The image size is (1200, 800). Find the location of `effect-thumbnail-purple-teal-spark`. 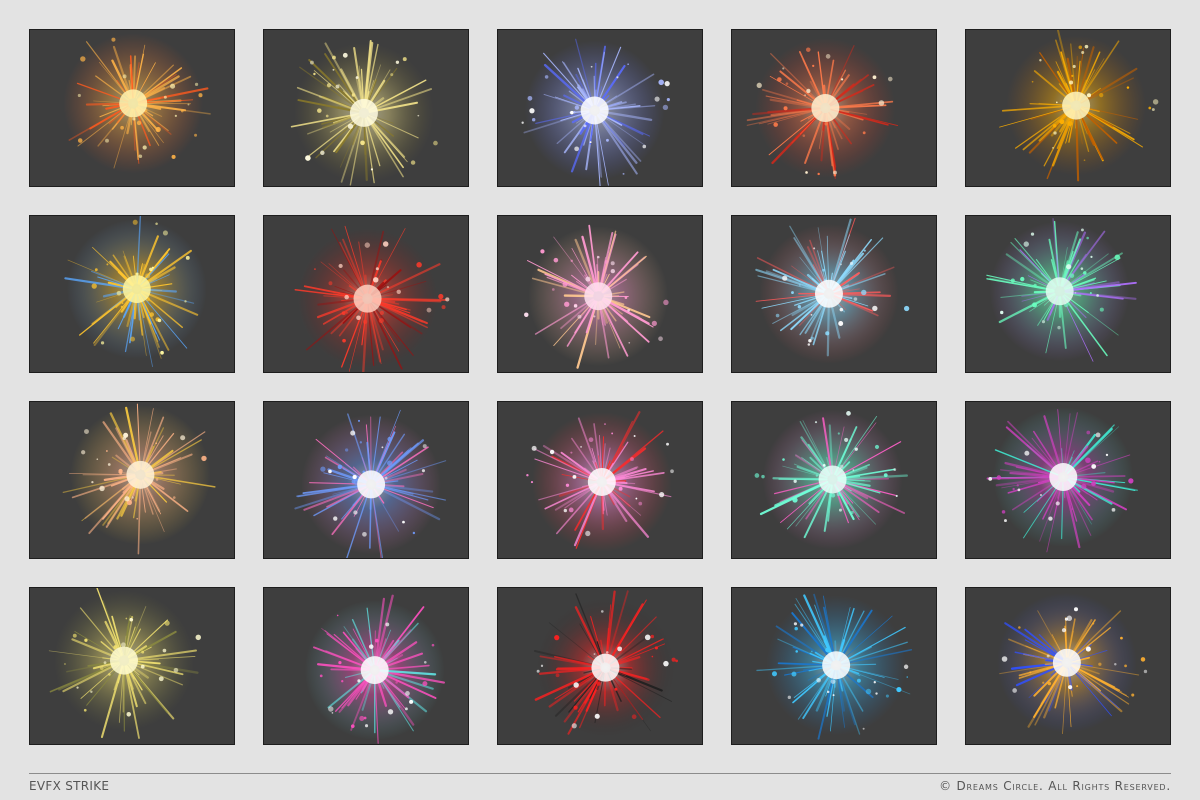

effect-thumbnail-purple-teal-spark is located at coordinates (1068, 480).